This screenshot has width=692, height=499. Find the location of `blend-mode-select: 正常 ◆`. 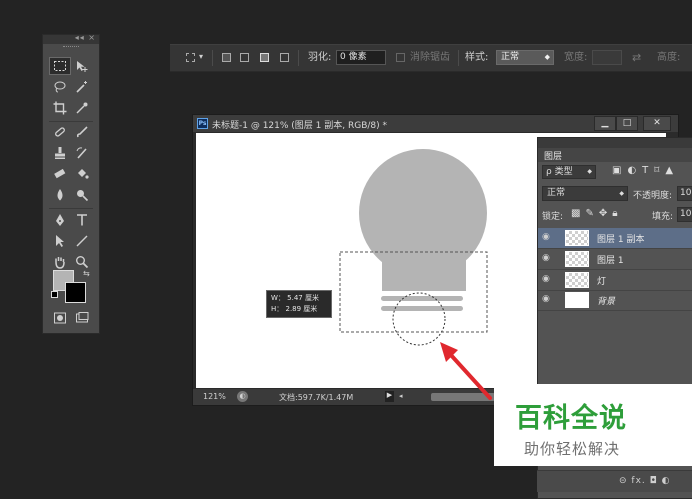

blend-mode-select: 正常 ◆ is located at coordinates (585, 193).